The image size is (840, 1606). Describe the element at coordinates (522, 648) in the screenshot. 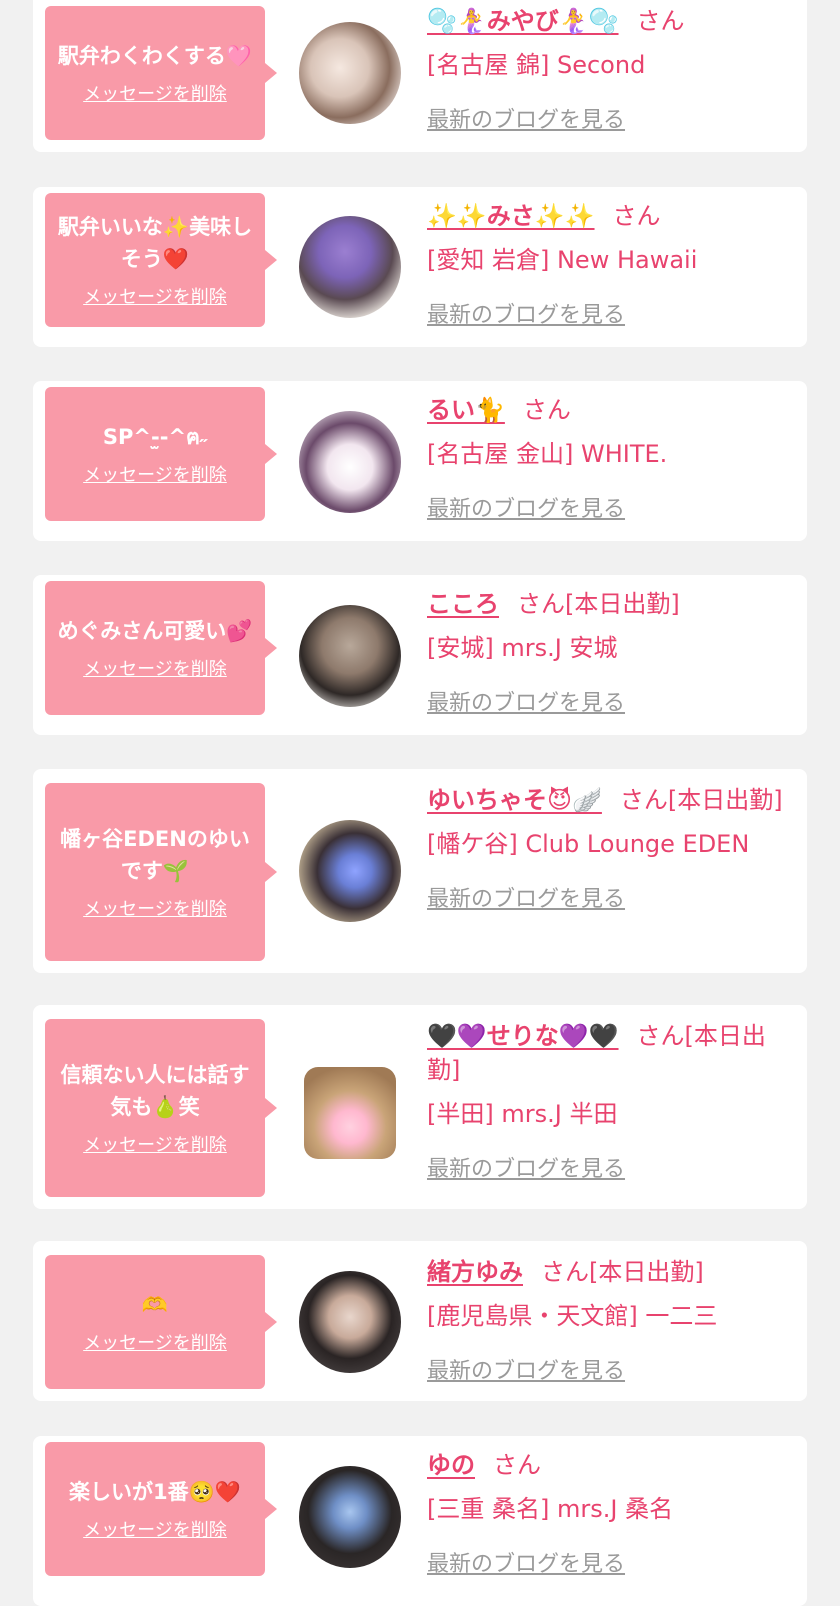

I see `shop-name: [安城] mrs.J 安城` at that location.